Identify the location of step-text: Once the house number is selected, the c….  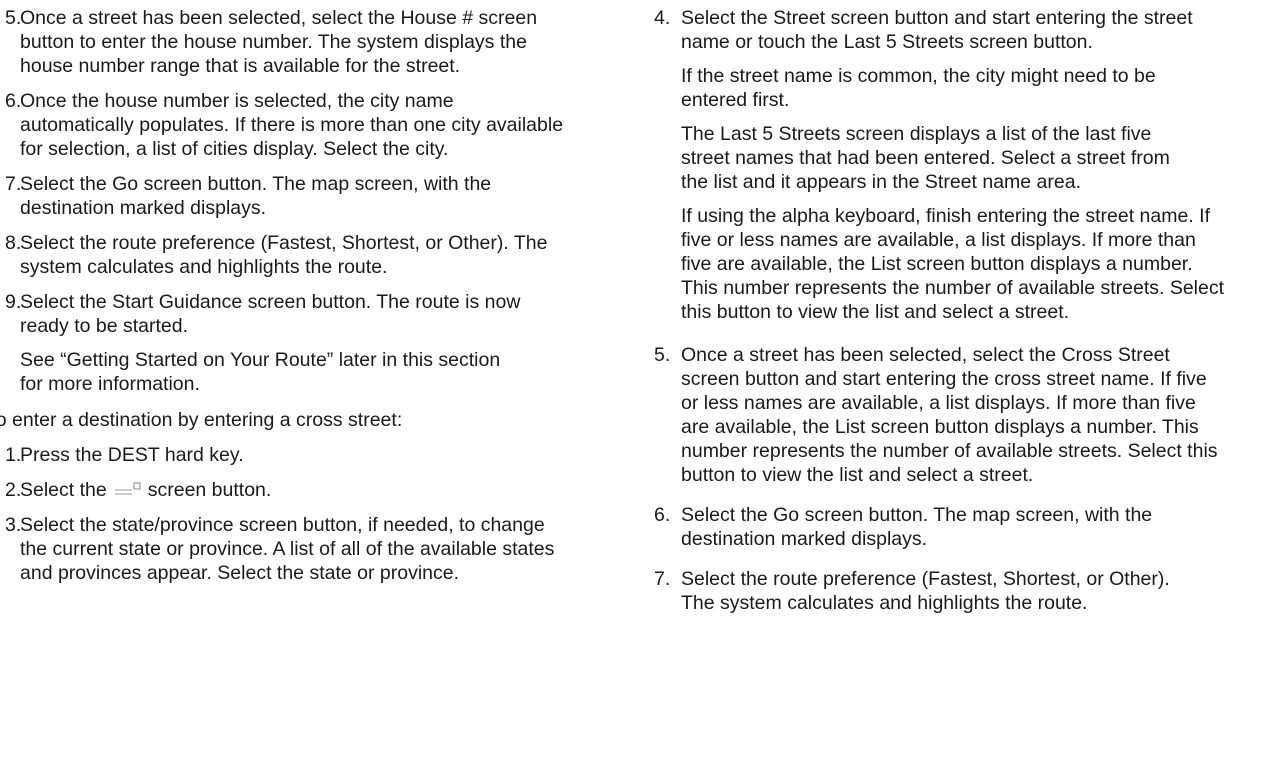
(292, 125).